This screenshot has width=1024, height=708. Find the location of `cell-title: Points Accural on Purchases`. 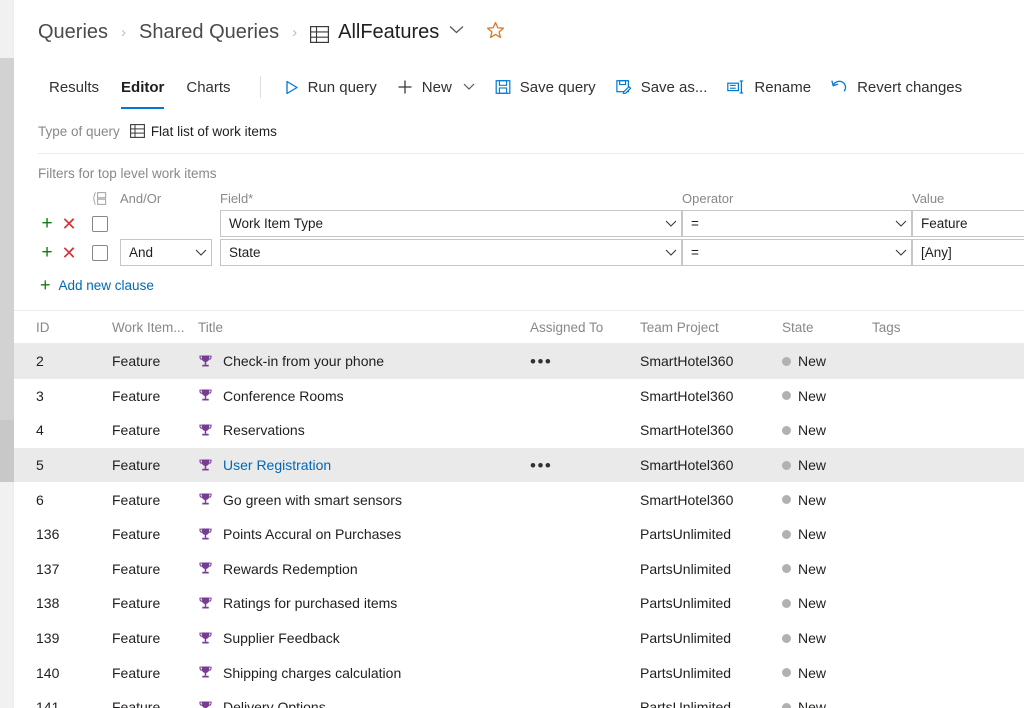

cell-title: Points Accural on Purchases is located at coordinates (364, 534).